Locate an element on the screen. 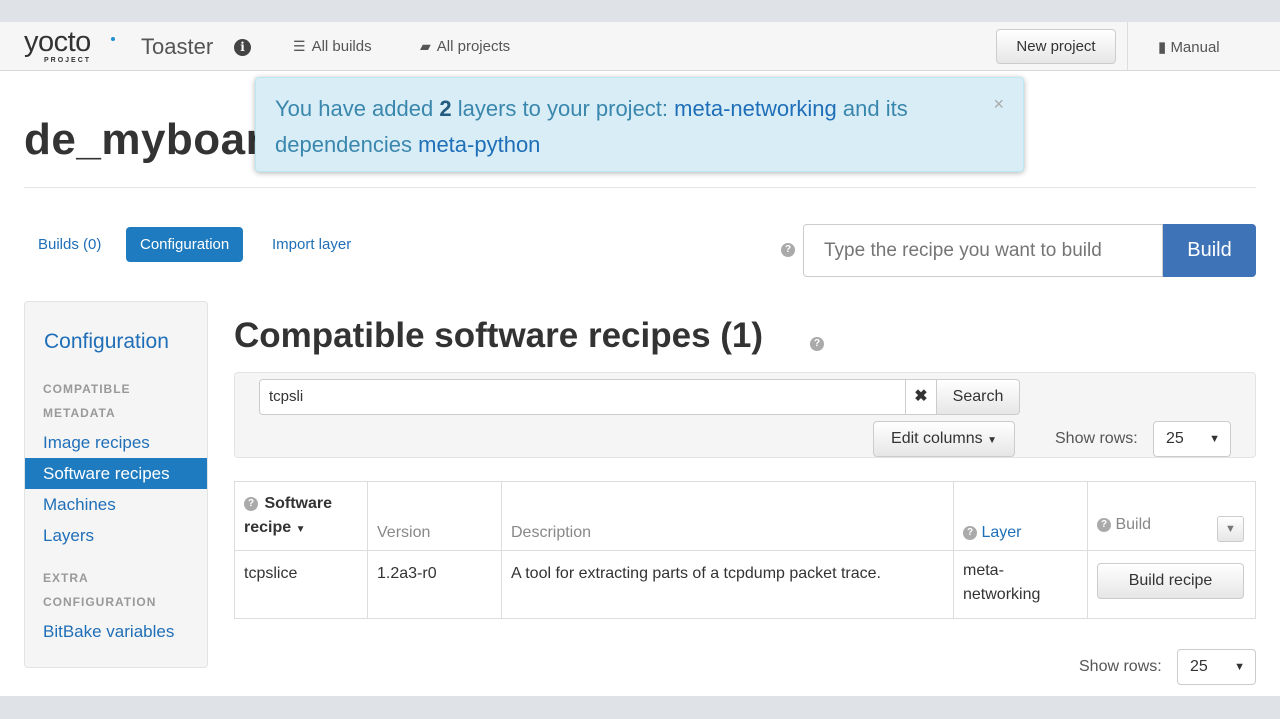 Image resolution: width=1280 pixels, height=719 pixels. nav-all-builds: ☰ All builds is located at coordinates (332, 46).